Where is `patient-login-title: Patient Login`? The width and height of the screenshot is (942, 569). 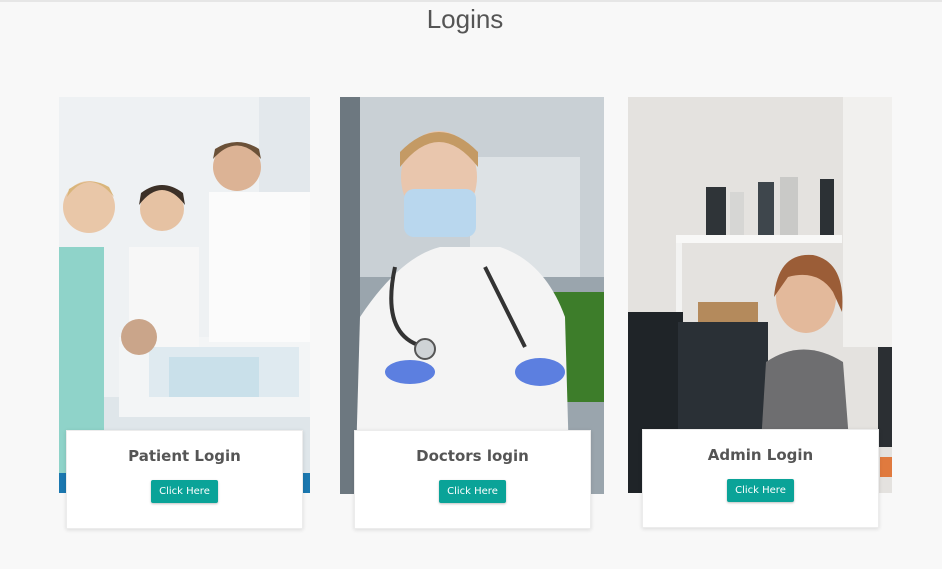
patient-login-title: Patient Login is located at coordinates (184, 456).